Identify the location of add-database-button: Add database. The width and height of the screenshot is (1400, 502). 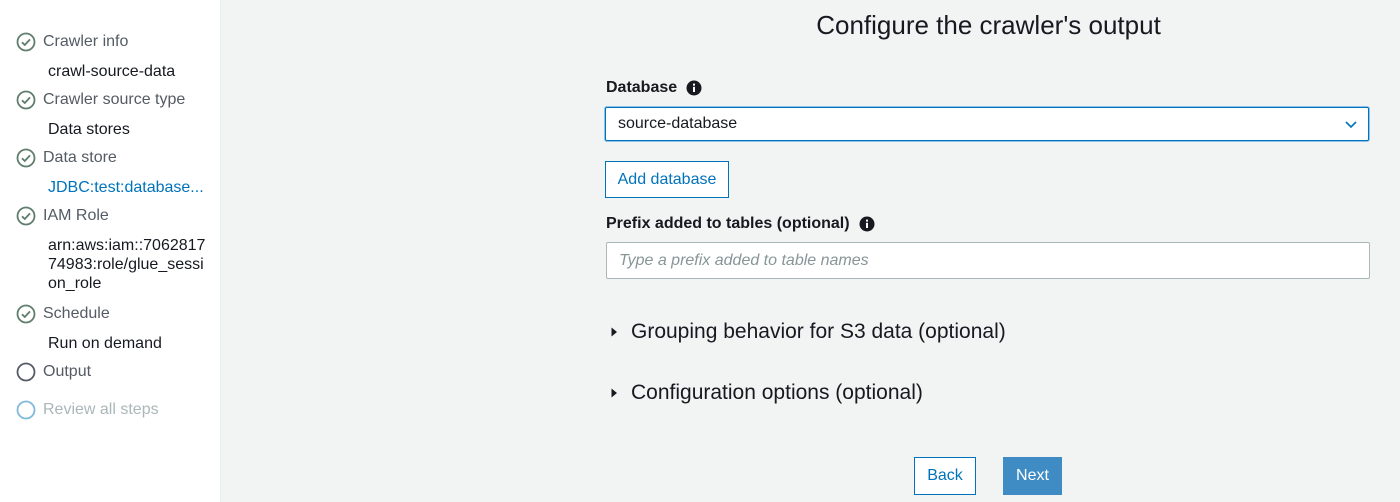
(667, 179).